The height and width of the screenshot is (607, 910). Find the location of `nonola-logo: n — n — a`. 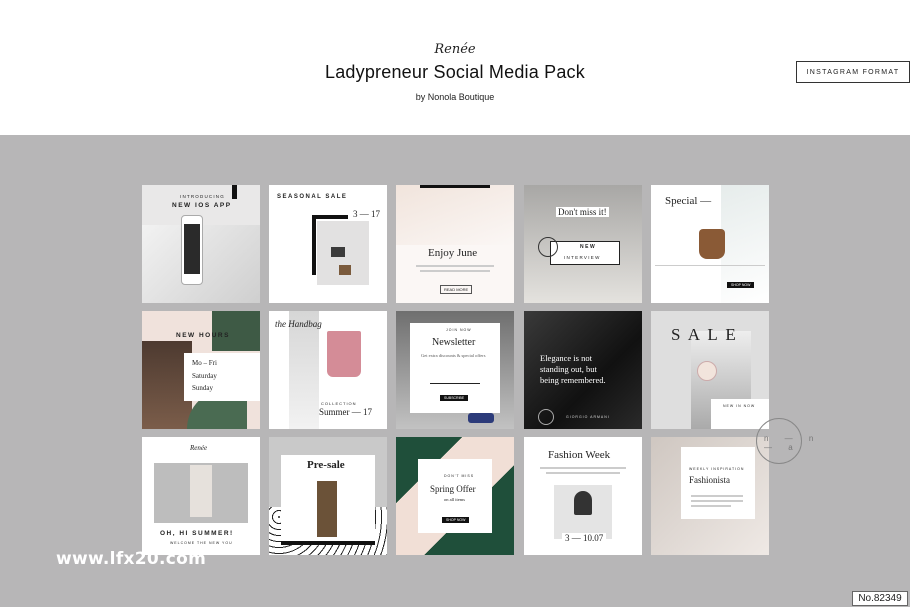

nonola-logo: n — n — a is located at coordinates (791, 442).